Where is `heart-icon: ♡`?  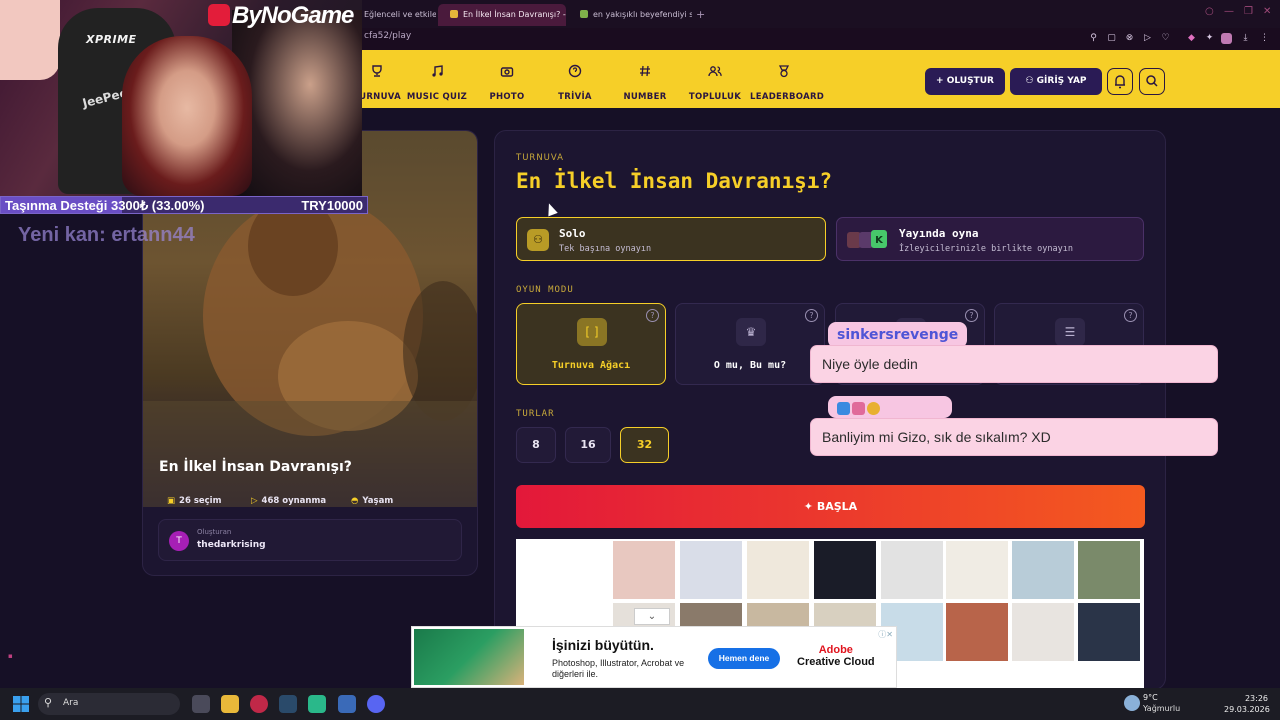 heart-icon: ♡ is located at coordinates (1165, 38).